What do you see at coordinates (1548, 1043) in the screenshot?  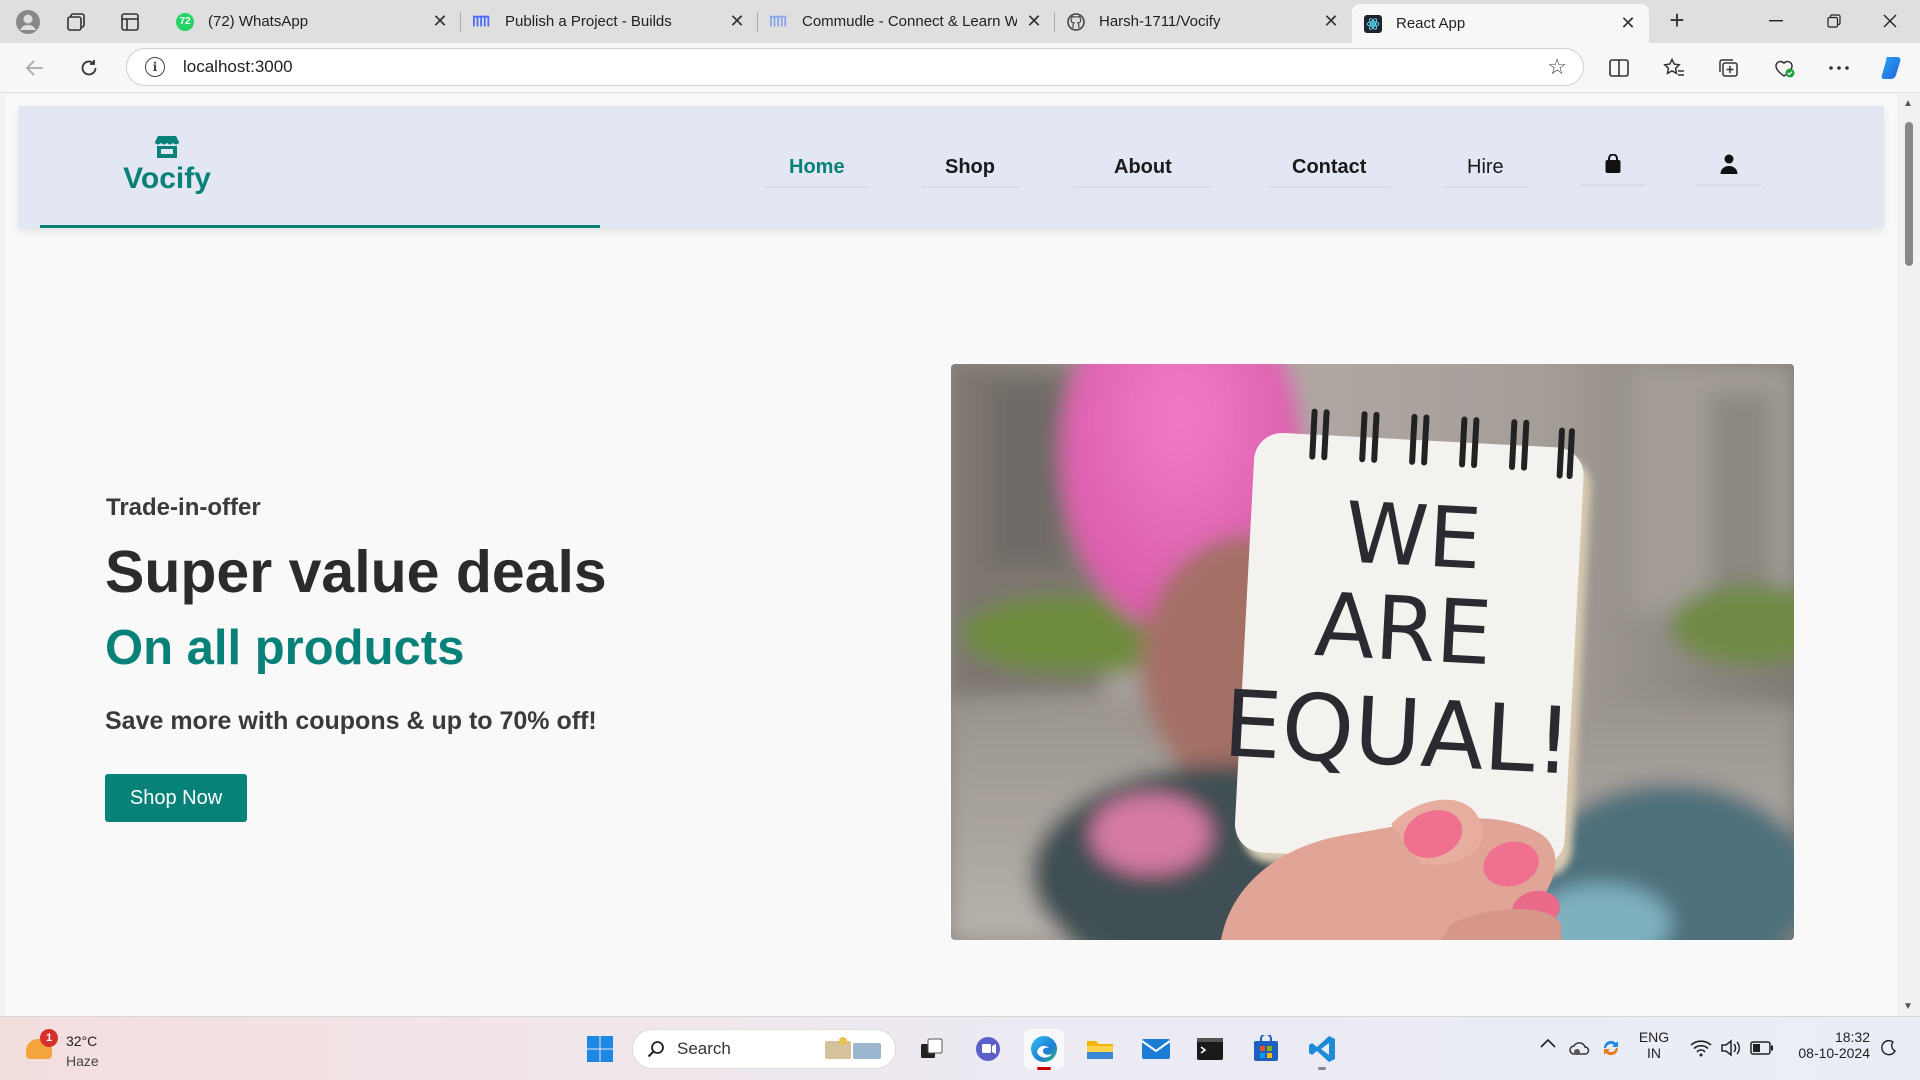 I see `show-hidden-icons` at bounding box center [1548, 1043].